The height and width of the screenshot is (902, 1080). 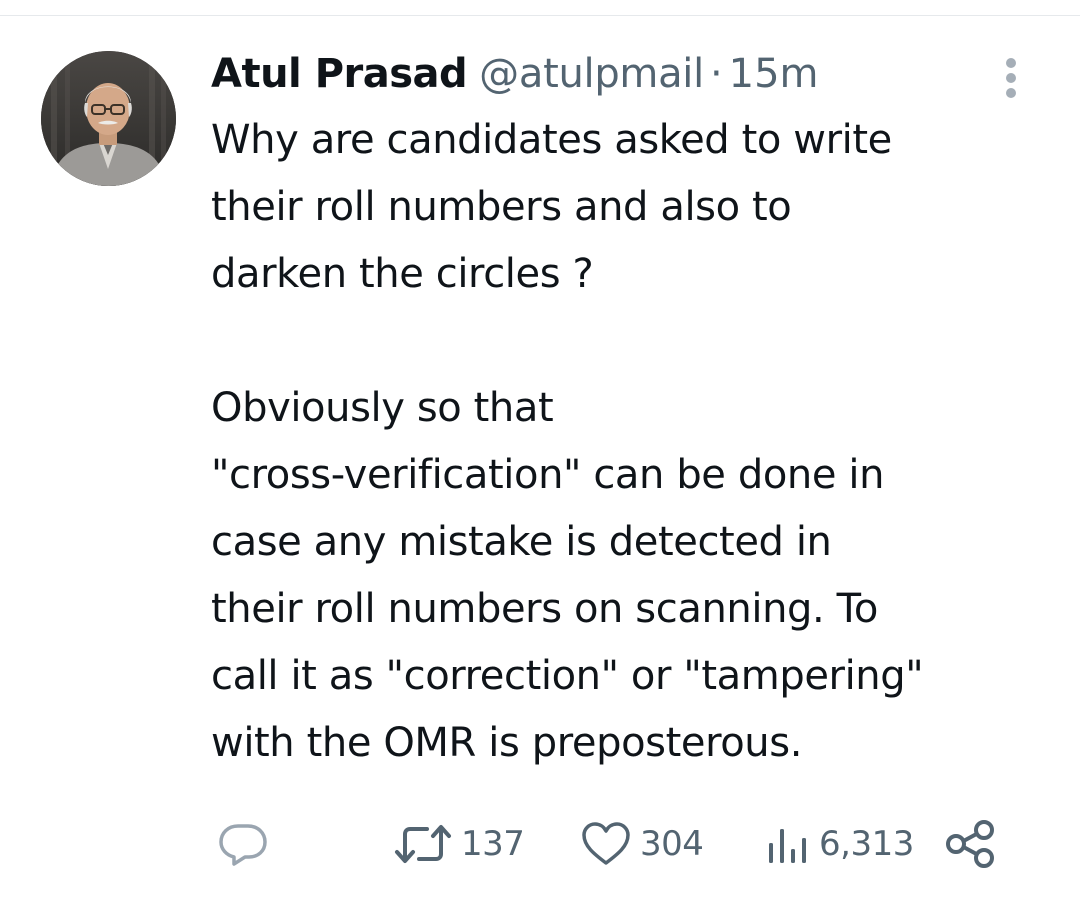 I want to click on retweet-button: 137, so click(x=459, y=844).